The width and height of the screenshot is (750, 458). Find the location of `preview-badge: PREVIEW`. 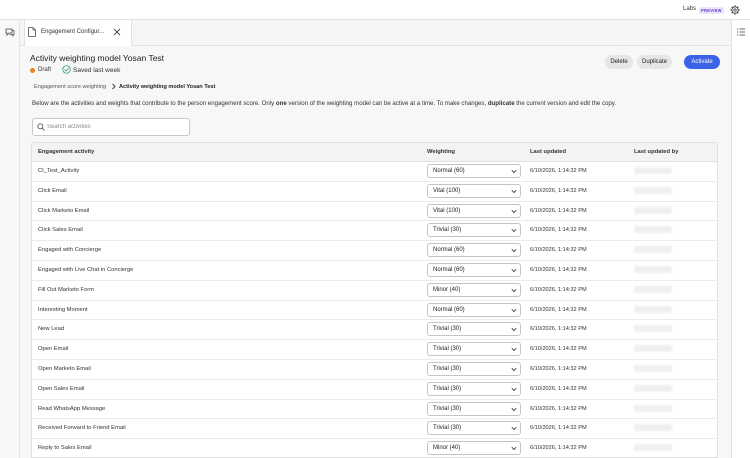

preview-badge: PREVIEW is located at coordinates (711, 10).